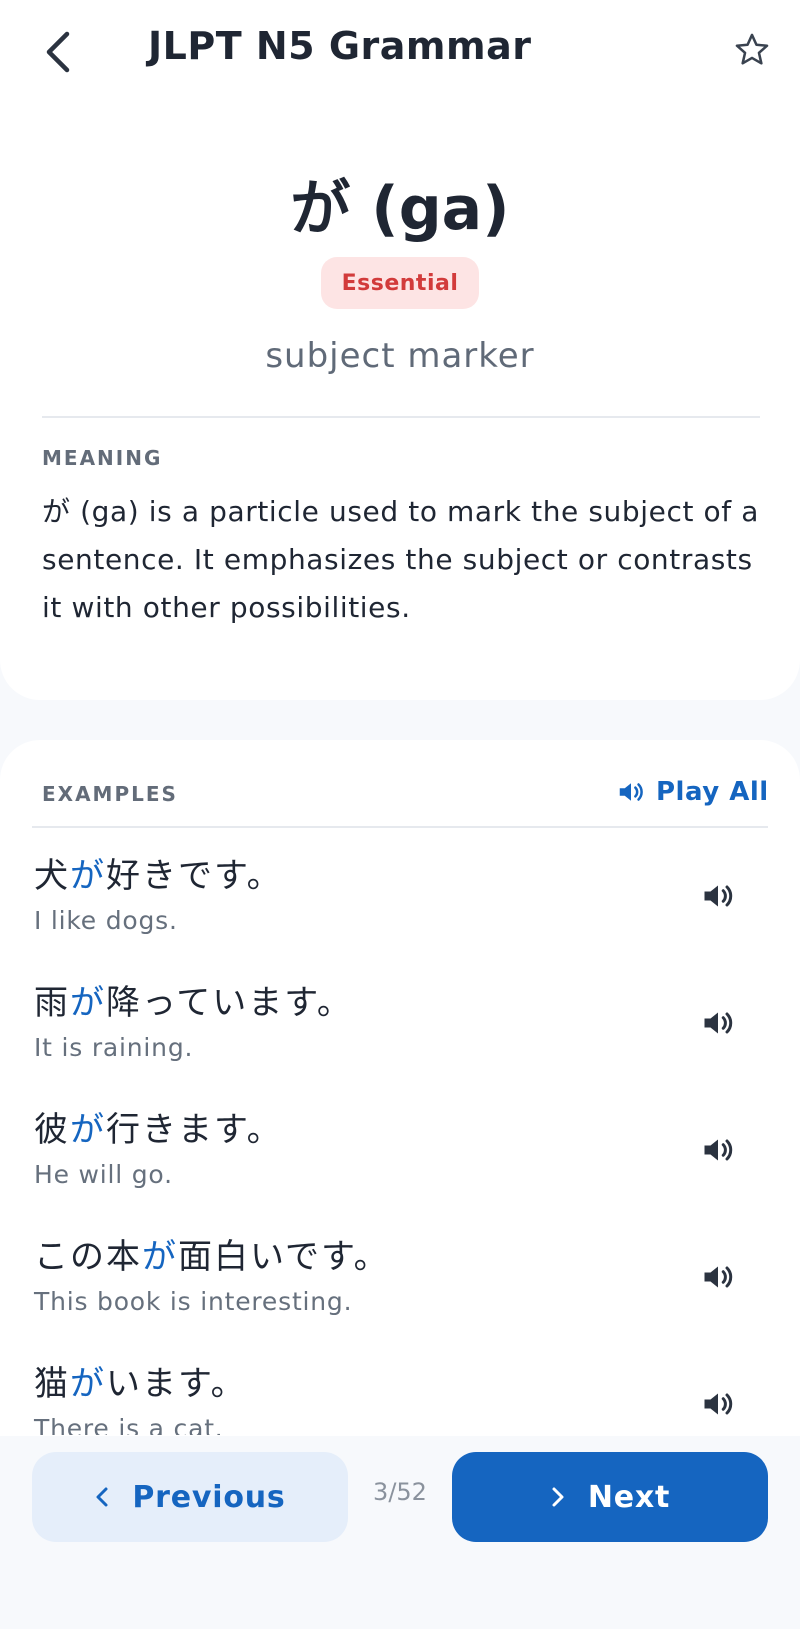 This screenshot has height=1629, width=800. I want to click on next-button: Next, so click(610, 1497).